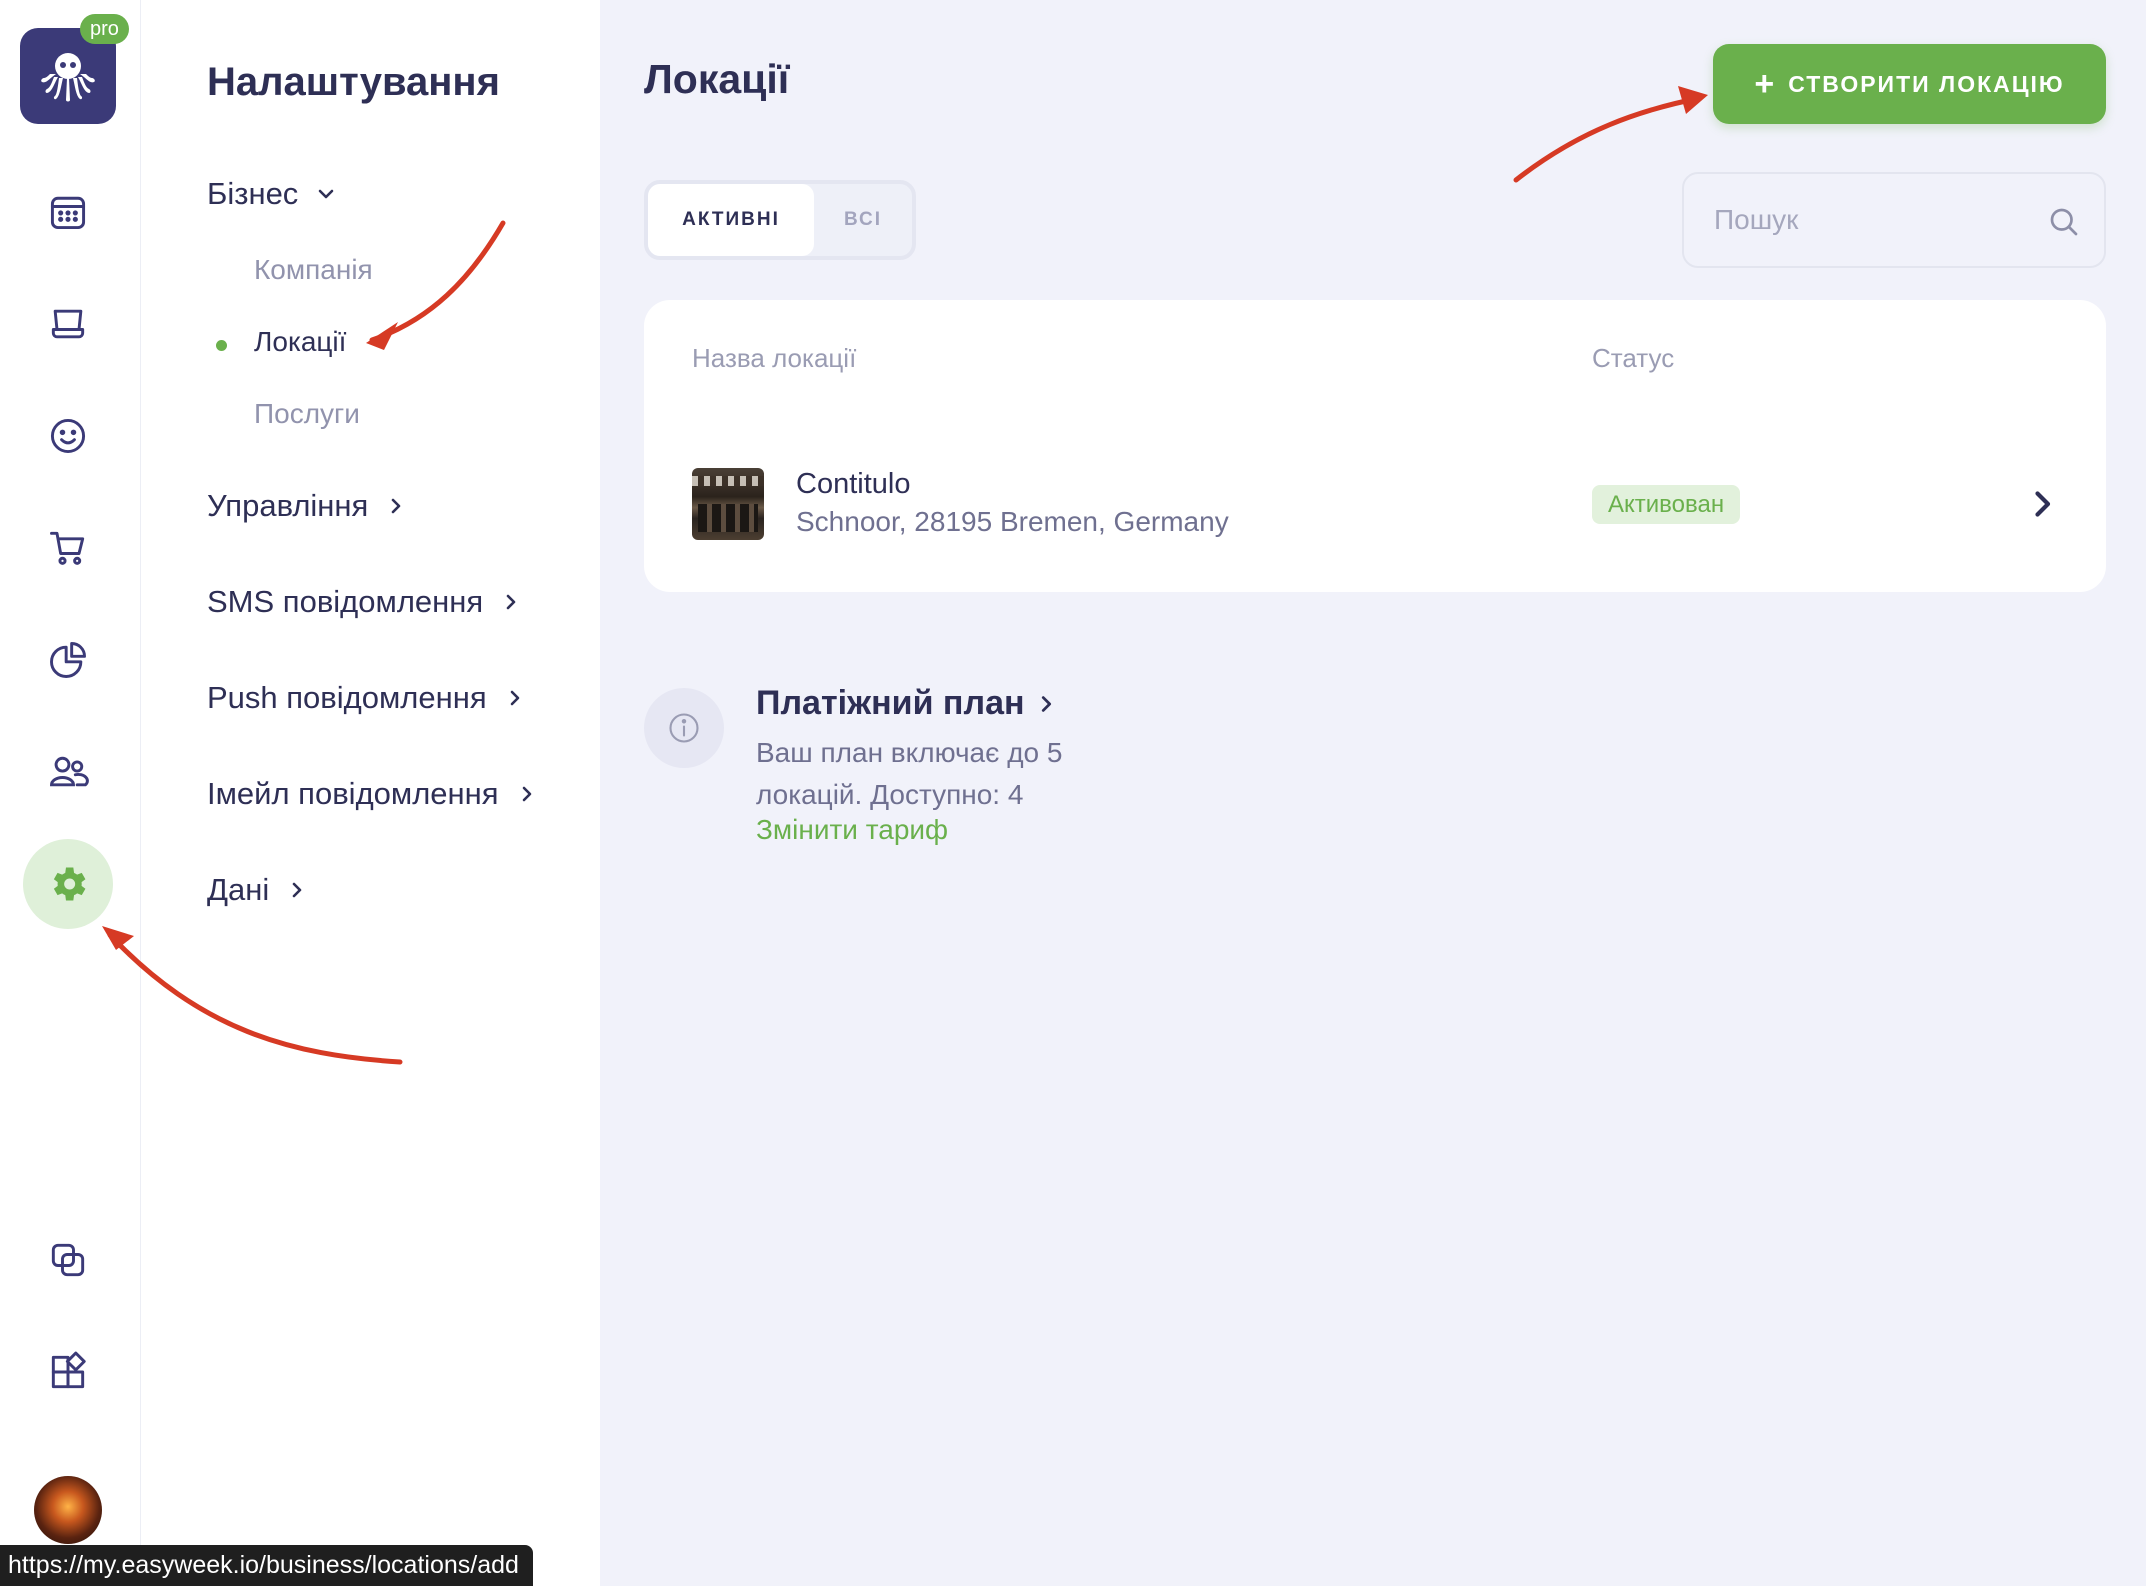 This screenshot has width=2146, height=1586. Describe the element at coordinates (2064, 222) in the screenshot. I see `search-icon` at that location.